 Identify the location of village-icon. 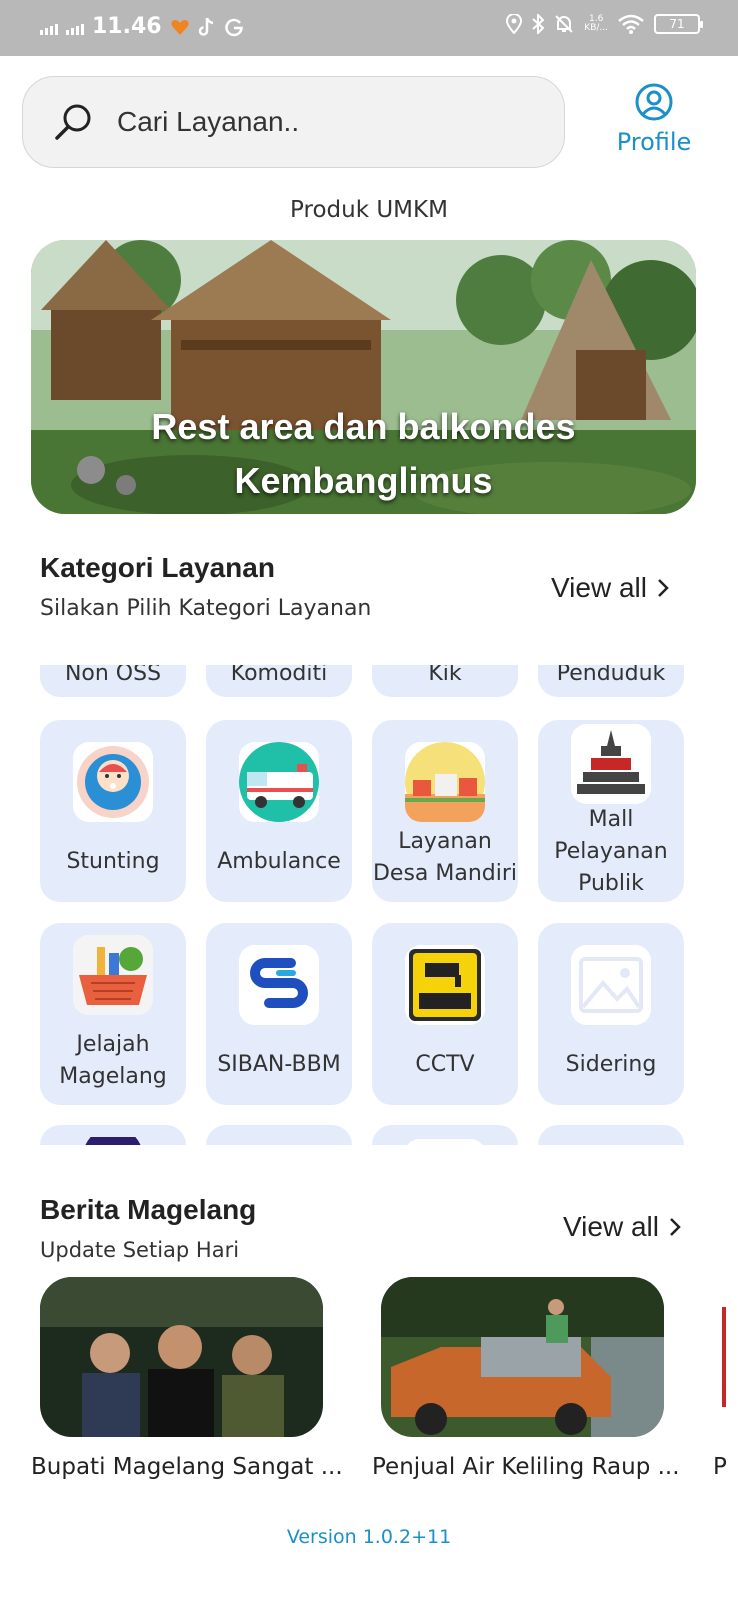
(445, 782).